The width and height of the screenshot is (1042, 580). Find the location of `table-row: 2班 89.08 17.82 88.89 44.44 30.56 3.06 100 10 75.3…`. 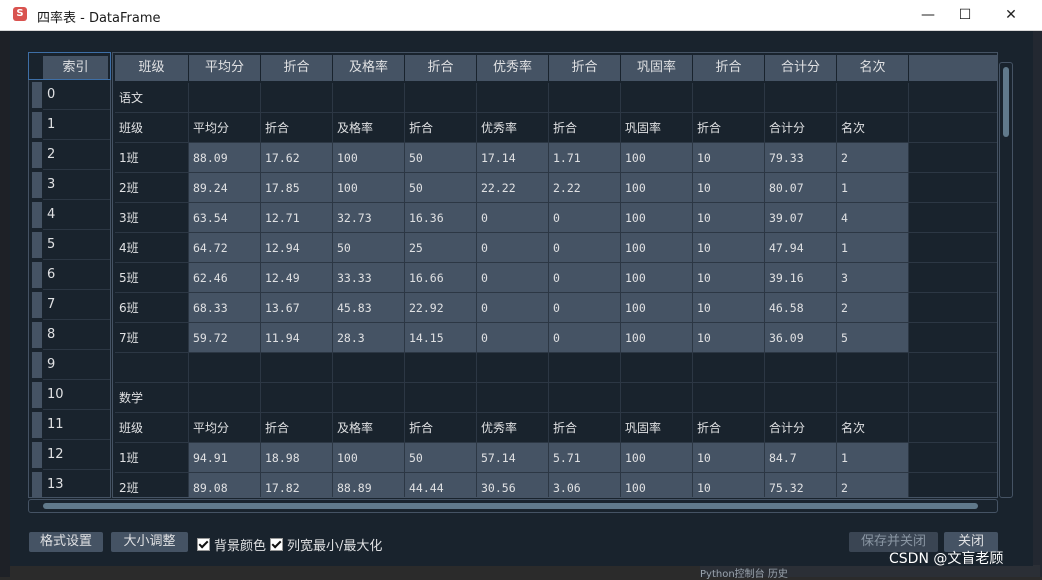

table-row: 2班 89.08 17.82 88.89 44.44 30.56 3.06 100 10 75.3… is located at coordinates (556, 485).